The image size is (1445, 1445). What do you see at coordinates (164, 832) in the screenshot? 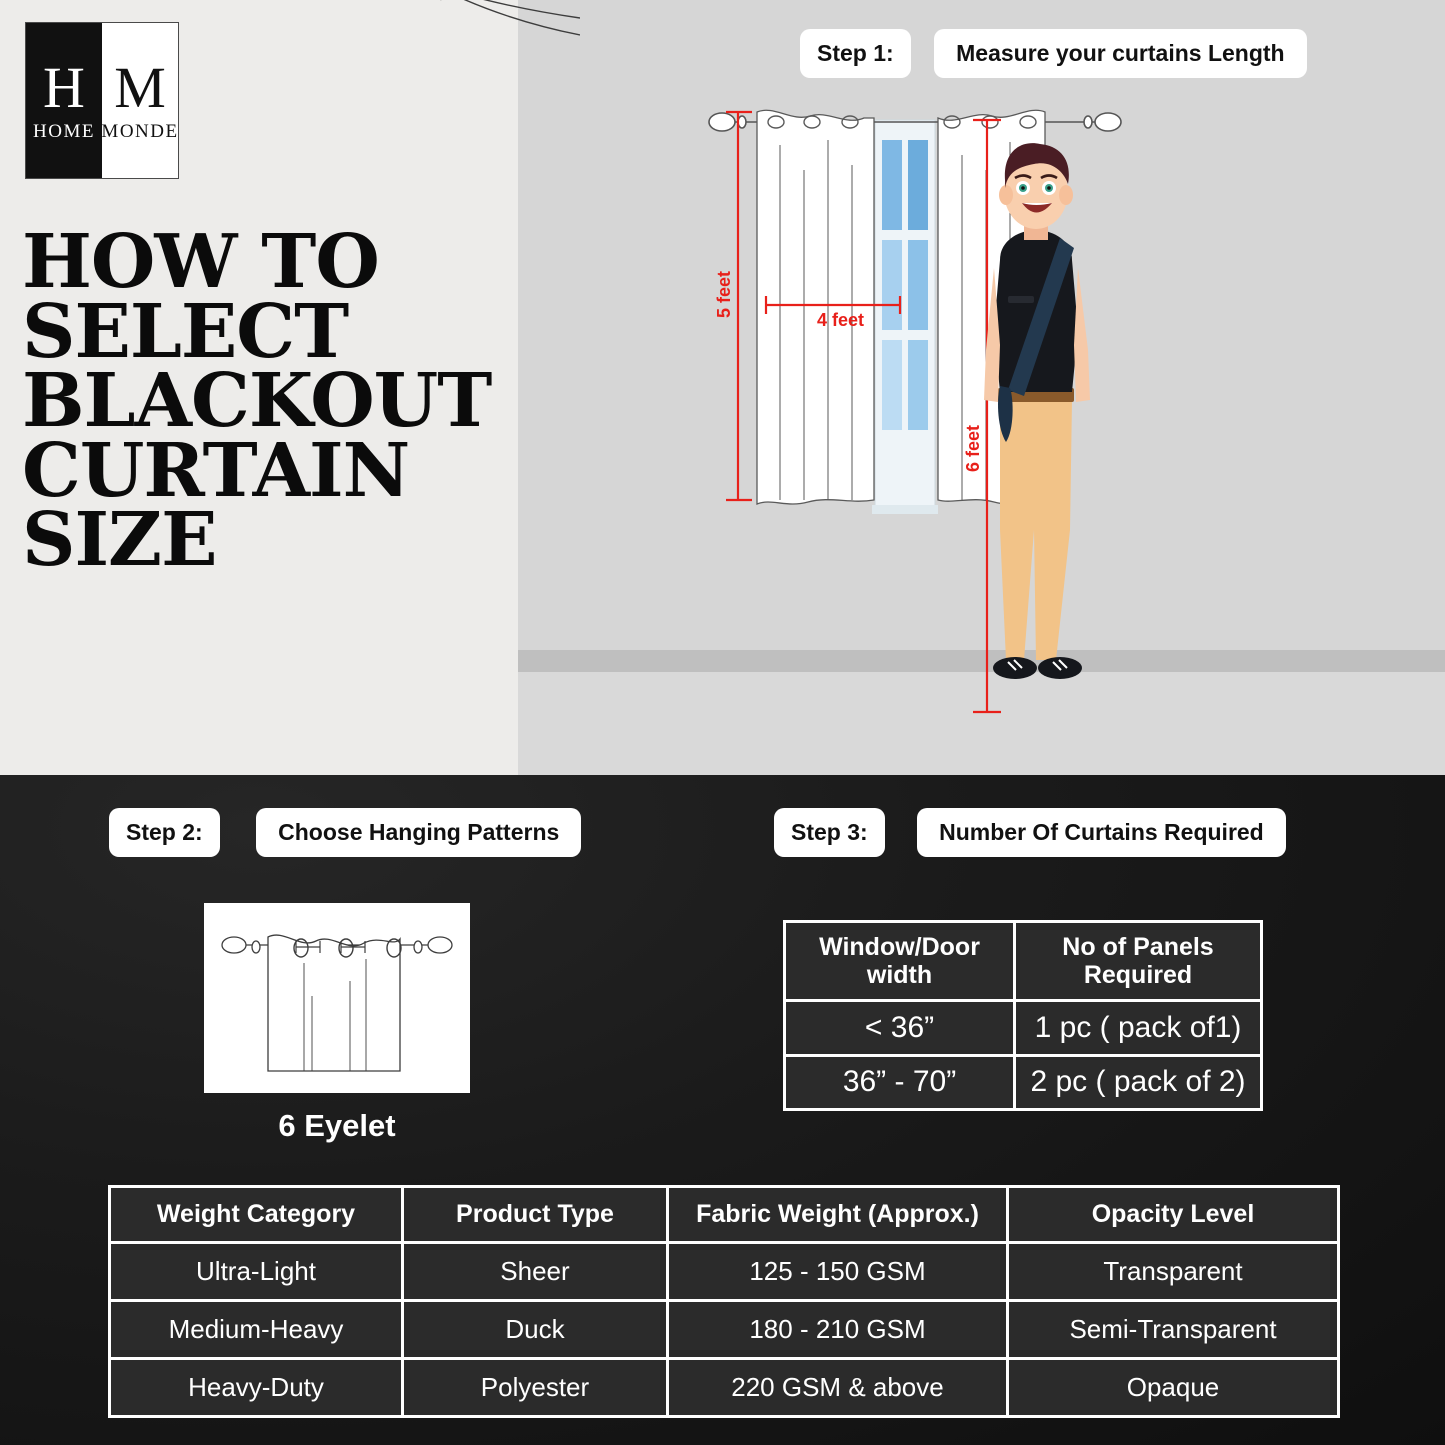
I see `step2-badge: Step 2:` at bounding box center [164, 832].